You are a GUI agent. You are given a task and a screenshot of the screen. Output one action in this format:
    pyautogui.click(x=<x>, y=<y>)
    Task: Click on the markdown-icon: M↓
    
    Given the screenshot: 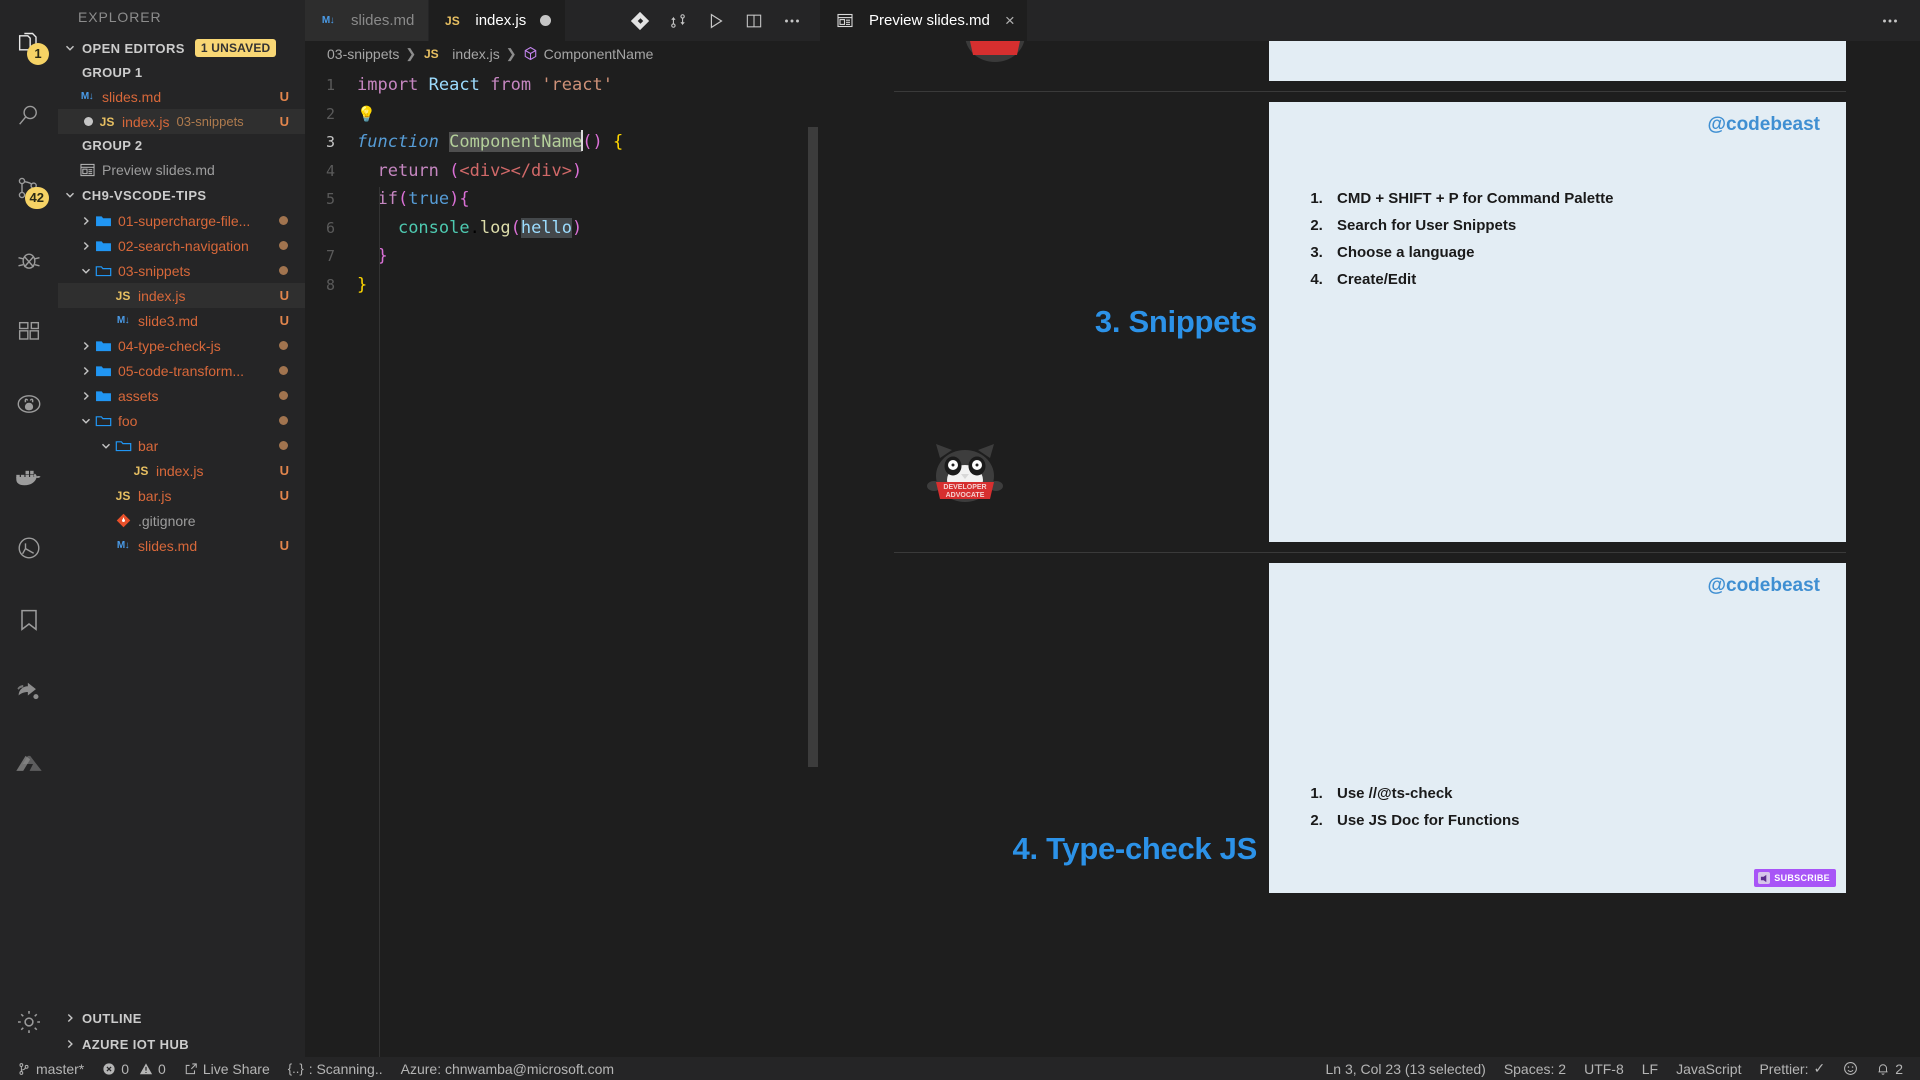 What is the action you would take?
    pyautogui.click(x=87, y=96)
    